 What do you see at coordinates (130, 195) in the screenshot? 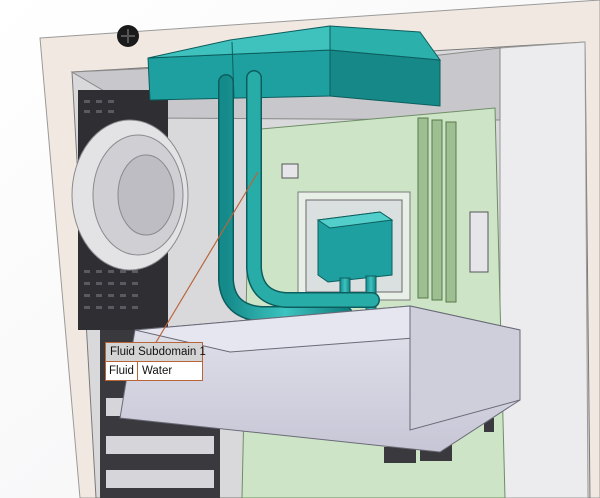
I see `fan-icon` at bounding box center [130, 195].